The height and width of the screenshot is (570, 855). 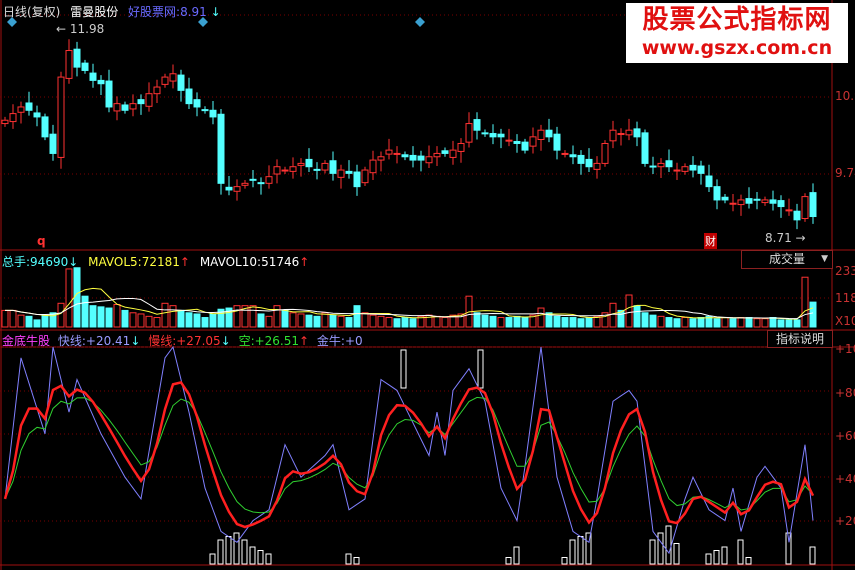 I want to click on mavol10-value: 51746, so click(x=280, y=262).